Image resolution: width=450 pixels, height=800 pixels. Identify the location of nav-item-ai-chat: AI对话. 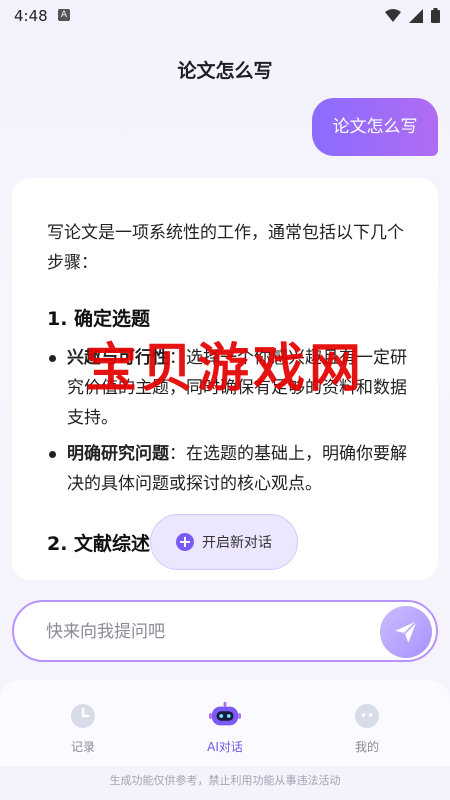
(225, 727).